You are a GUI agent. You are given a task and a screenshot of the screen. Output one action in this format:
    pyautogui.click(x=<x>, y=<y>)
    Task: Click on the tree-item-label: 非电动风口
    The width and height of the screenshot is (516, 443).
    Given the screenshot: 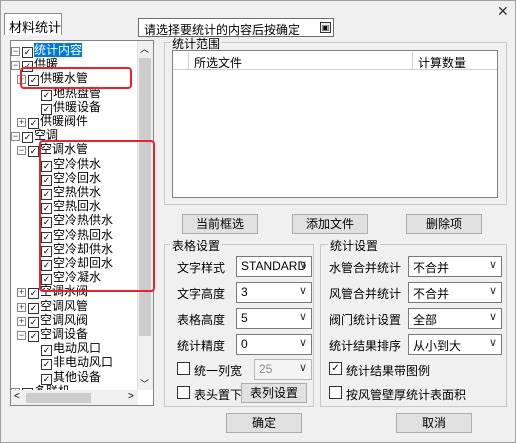 What is the action you would take?
    pyautogui.click(x=83, y=362)
    